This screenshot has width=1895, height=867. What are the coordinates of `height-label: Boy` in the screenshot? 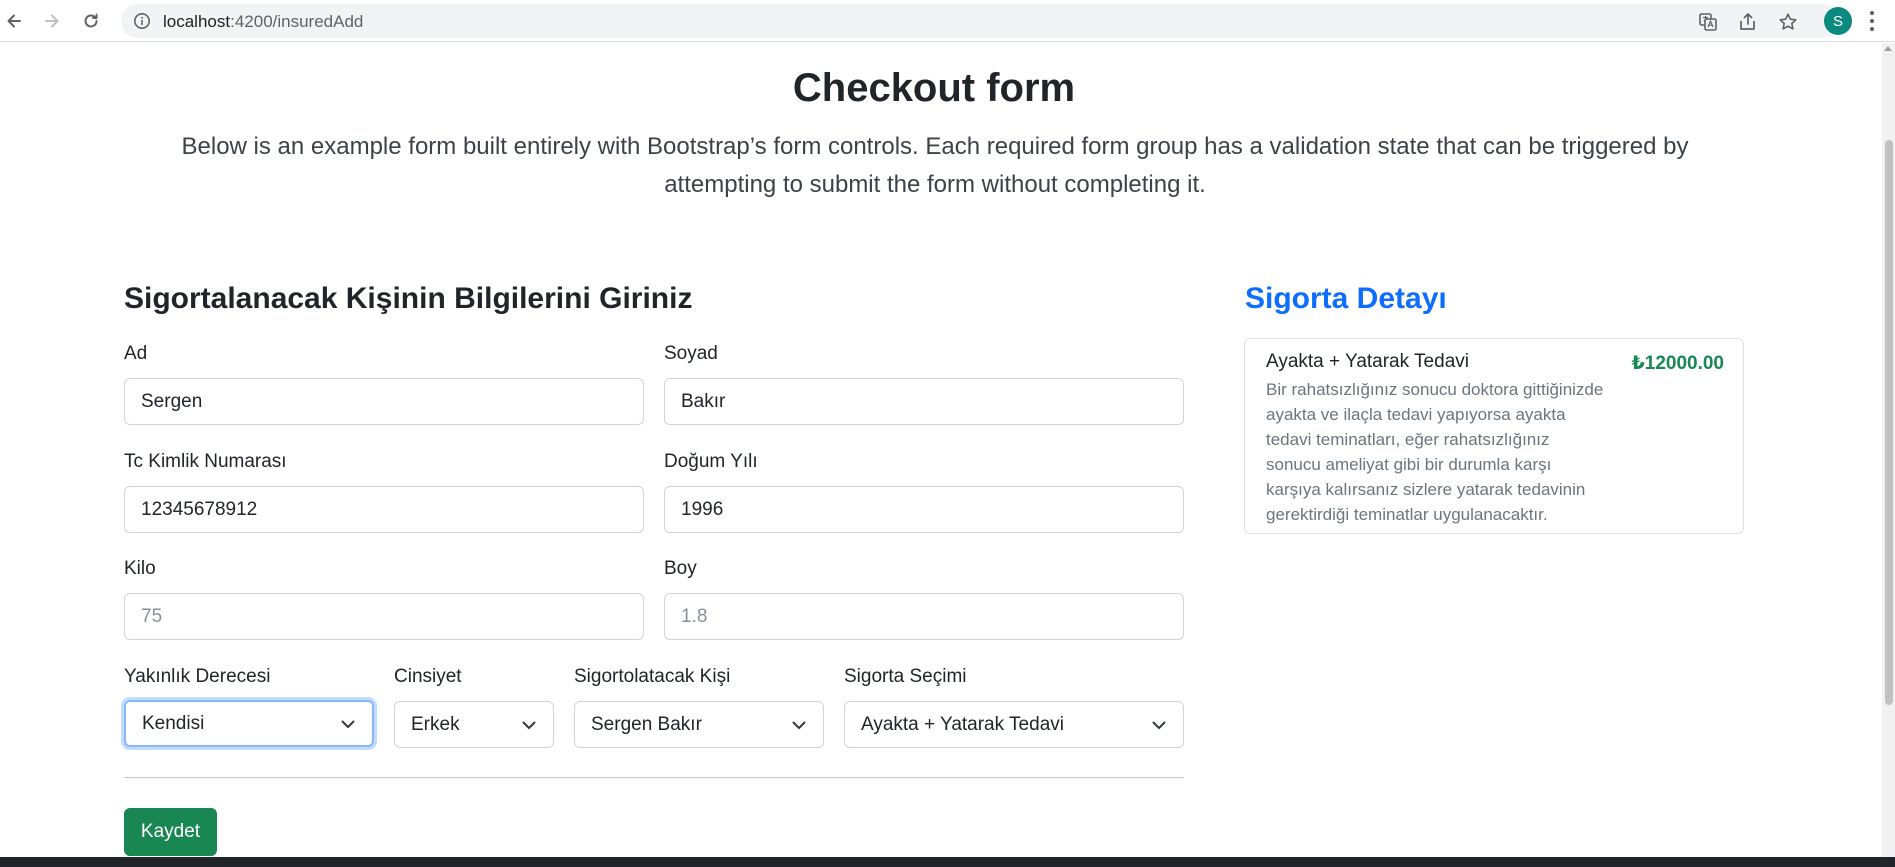 It's located at (680, 568).